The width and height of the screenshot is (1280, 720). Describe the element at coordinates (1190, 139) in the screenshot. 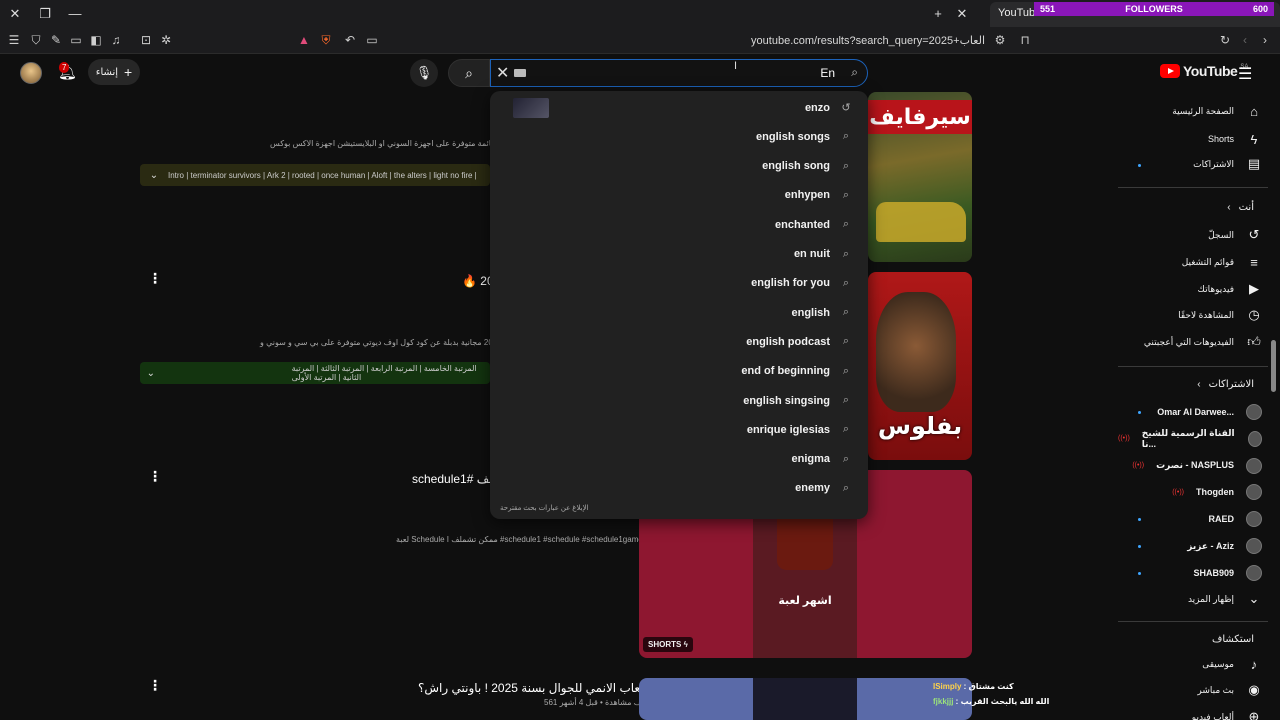

I see `sidebar-item-shorts: Shorts ϟ` at that location.